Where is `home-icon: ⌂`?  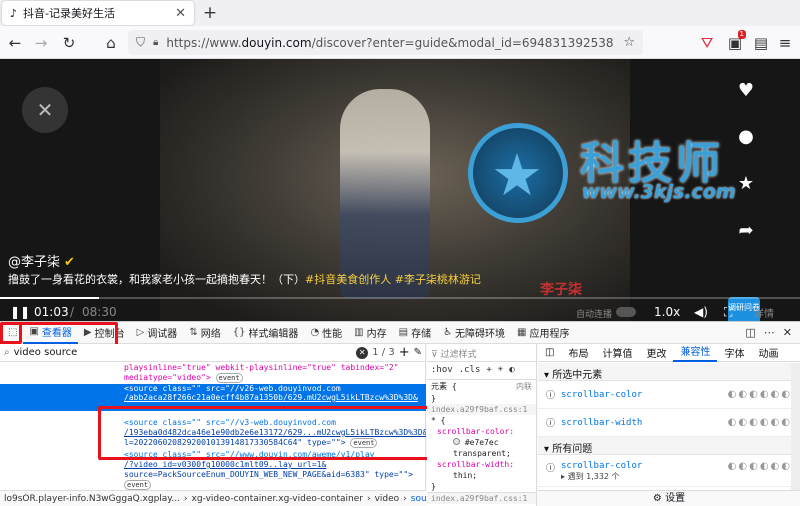
home-icon: ⌂ is located at coordinates (111, 43).